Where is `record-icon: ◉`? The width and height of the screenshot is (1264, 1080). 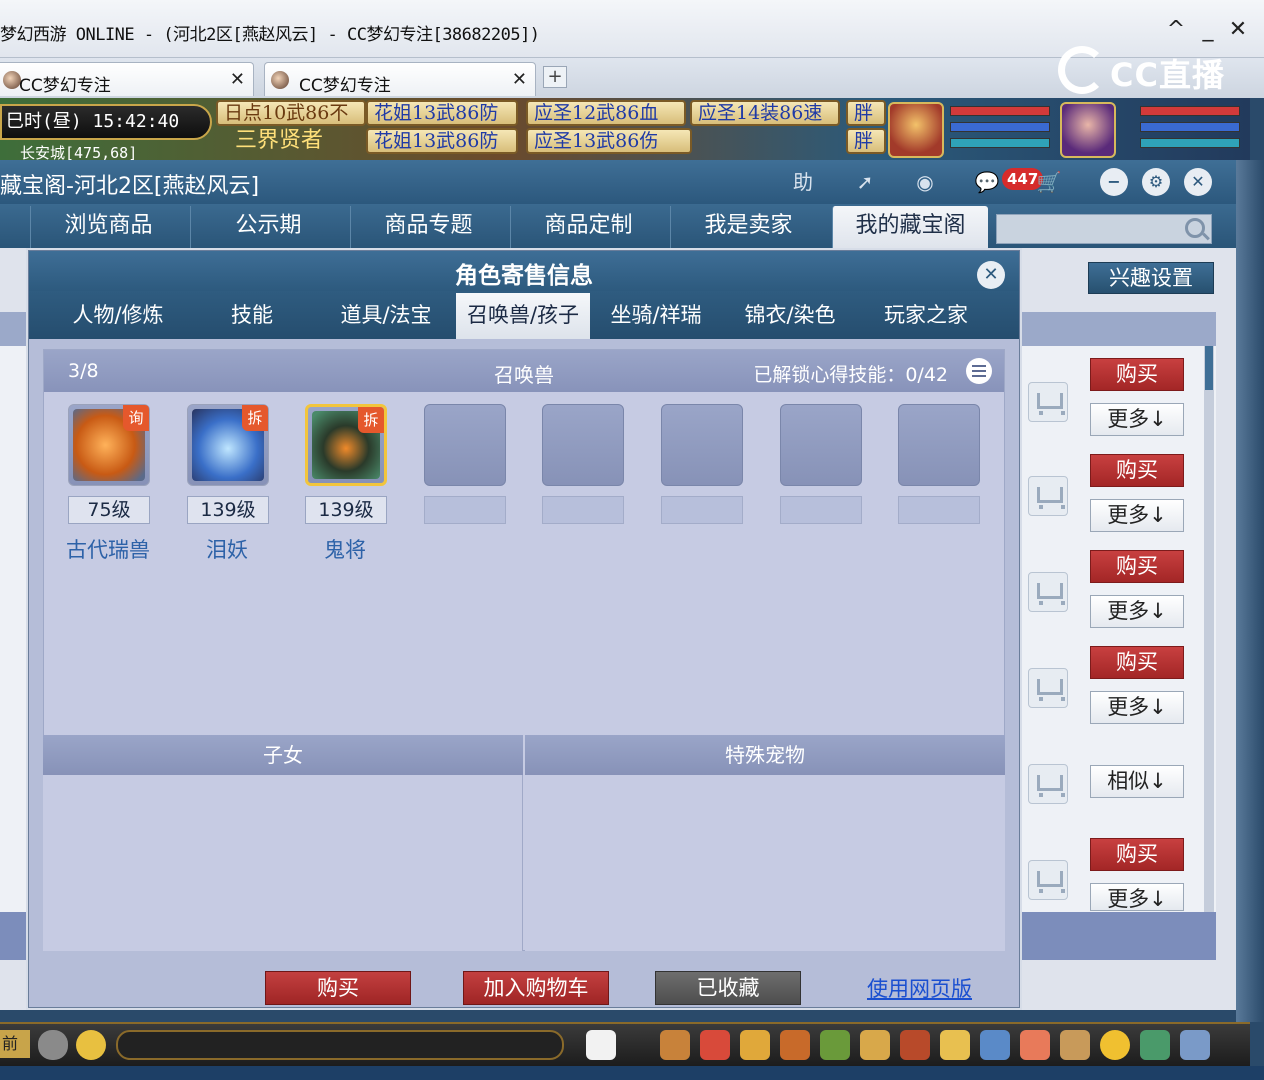
record-icon: ◉ is located at coordinates (925, 182).